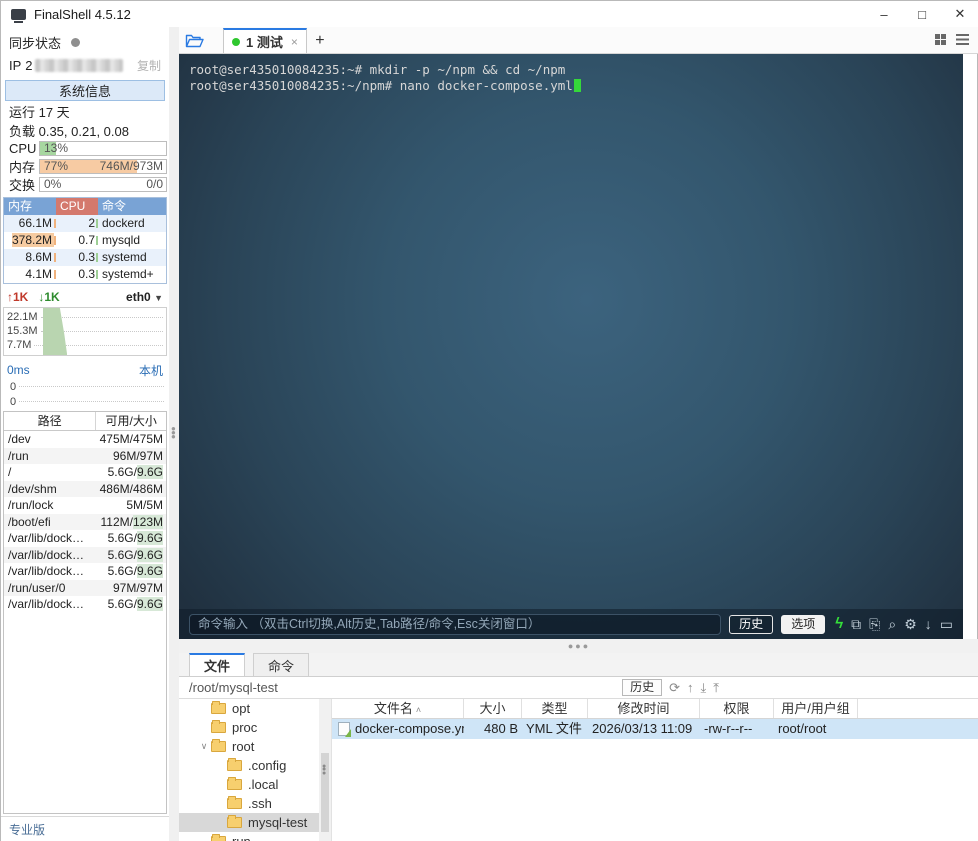 Image resolution: width=978 pixels, height=841 pixels. I want to click on file-column-header: 用户/用户组, so click(816, 708).